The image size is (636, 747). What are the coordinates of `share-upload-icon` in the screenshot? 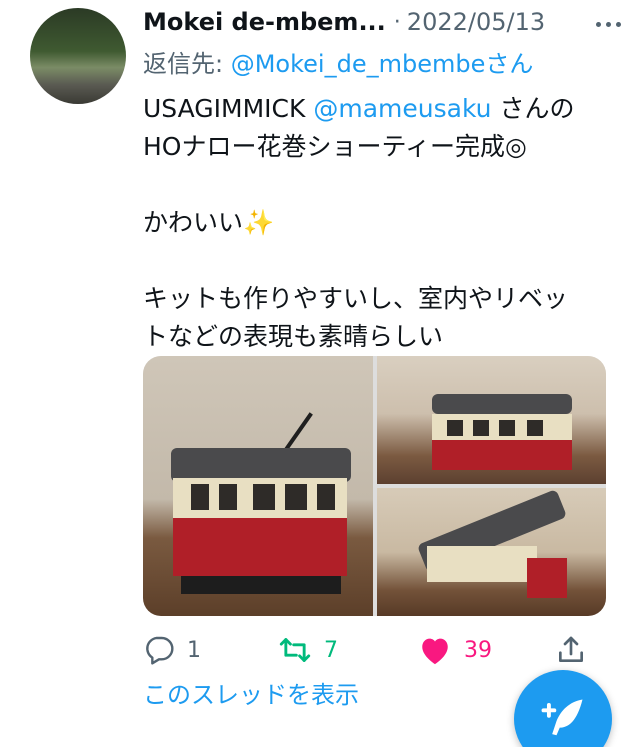 It's located at (571, 650).